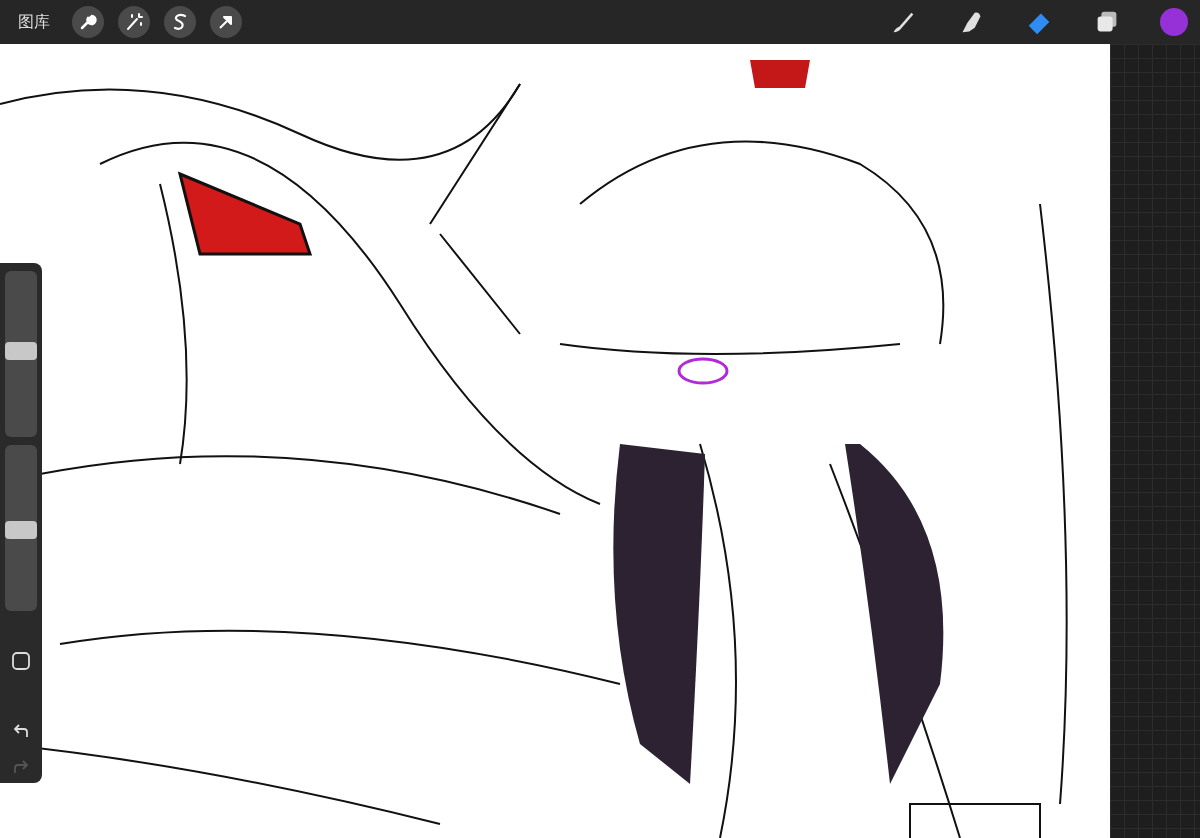 The image size is (1200, 838). What do you see at coordinates (134, 22) in the screenshot?
I see `magic-wand-icon` at bounding box center [134, 22].